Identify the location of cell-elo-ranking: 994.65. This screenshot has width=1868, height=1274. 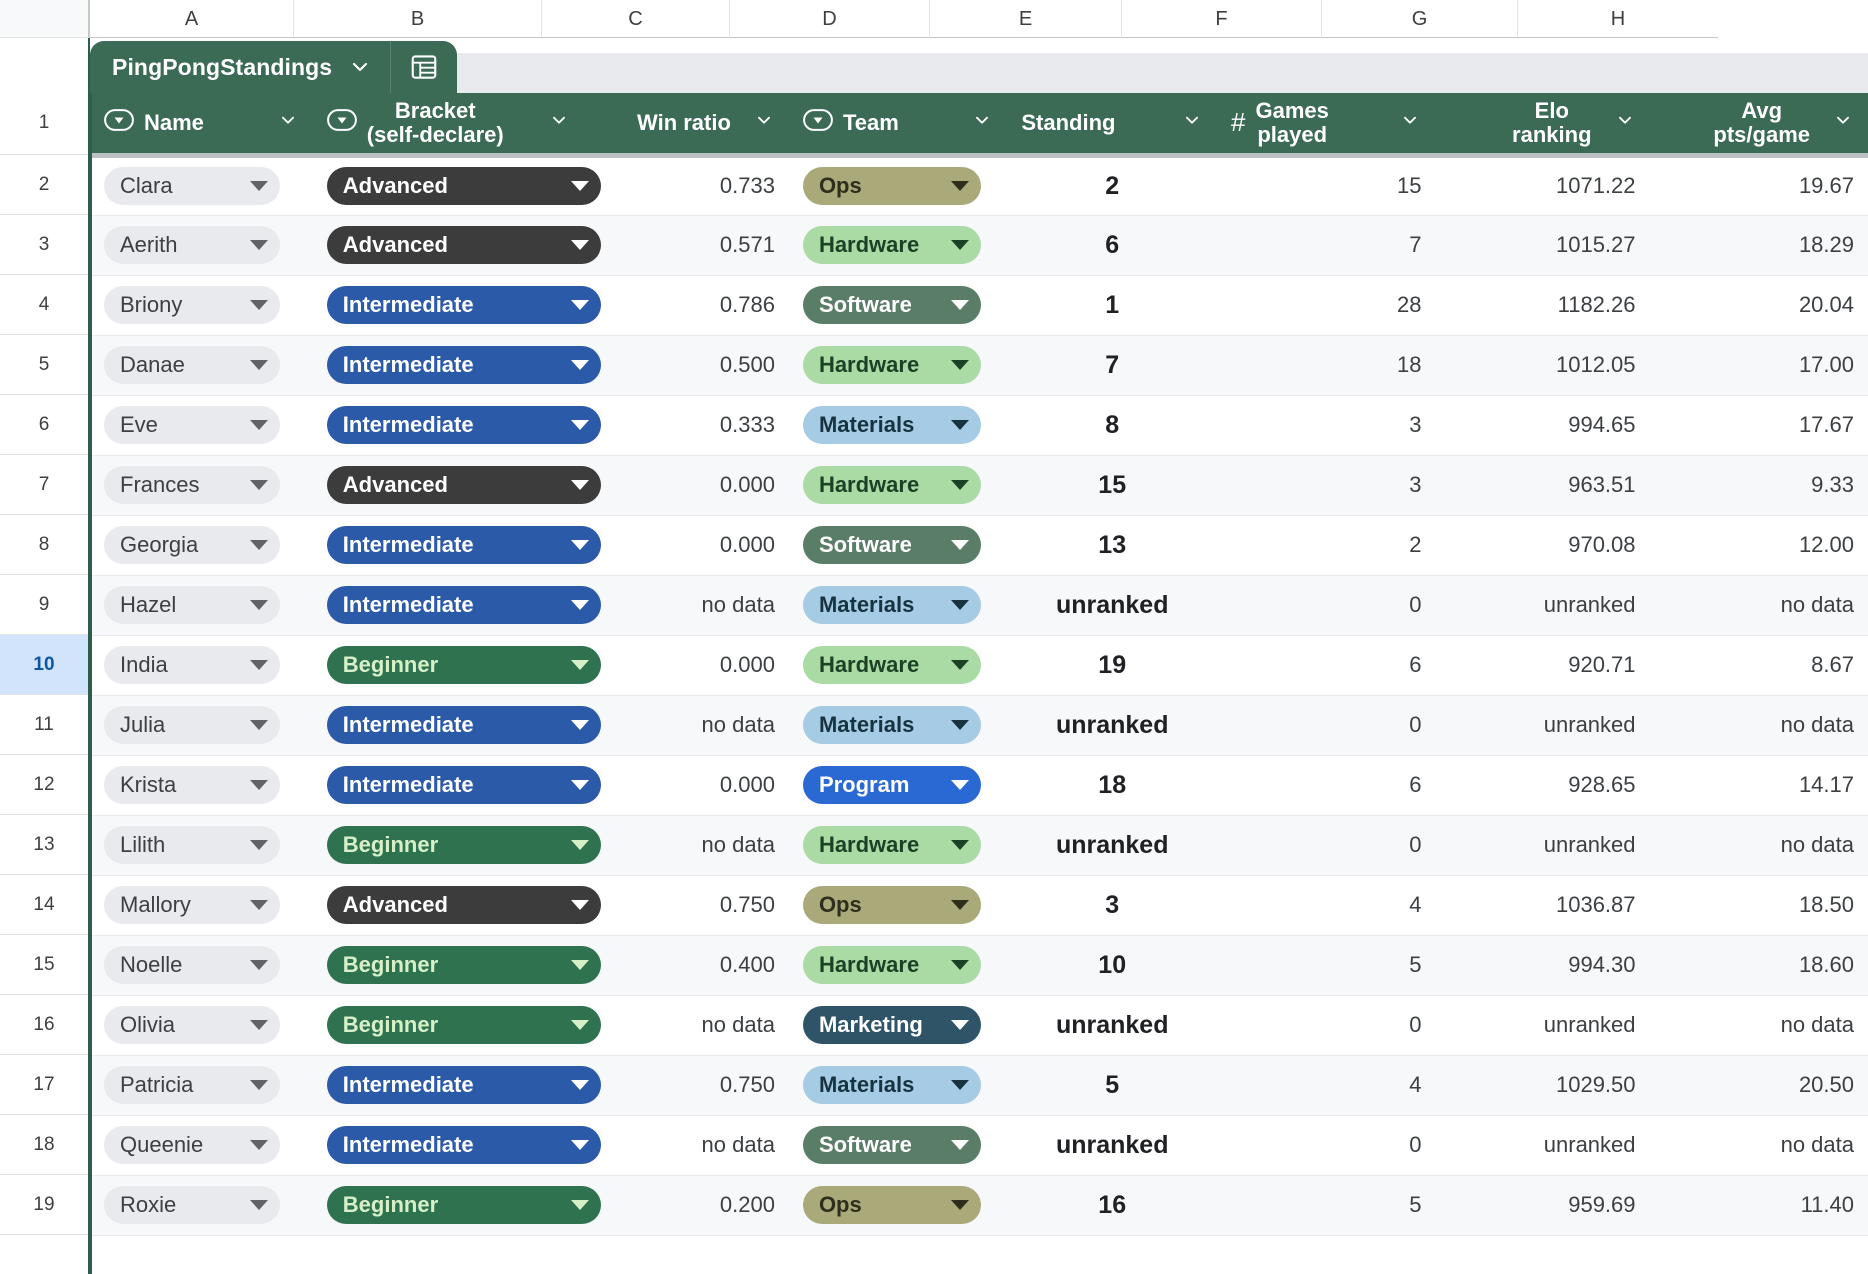
(1542, 425).